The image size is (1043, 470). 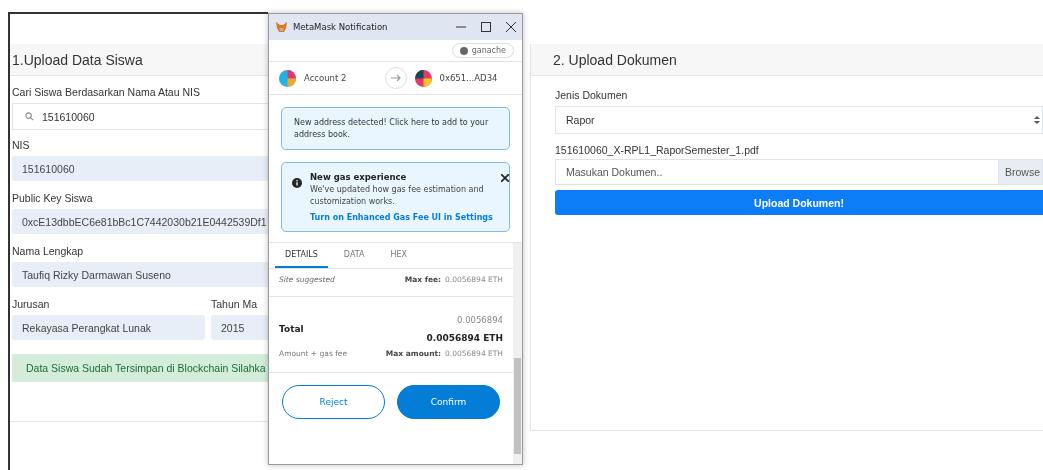 What do you see at coordinates (480, 320) in the screenshot?
I see `total-amount: 0.0056894` at bounding box center [480, 320].